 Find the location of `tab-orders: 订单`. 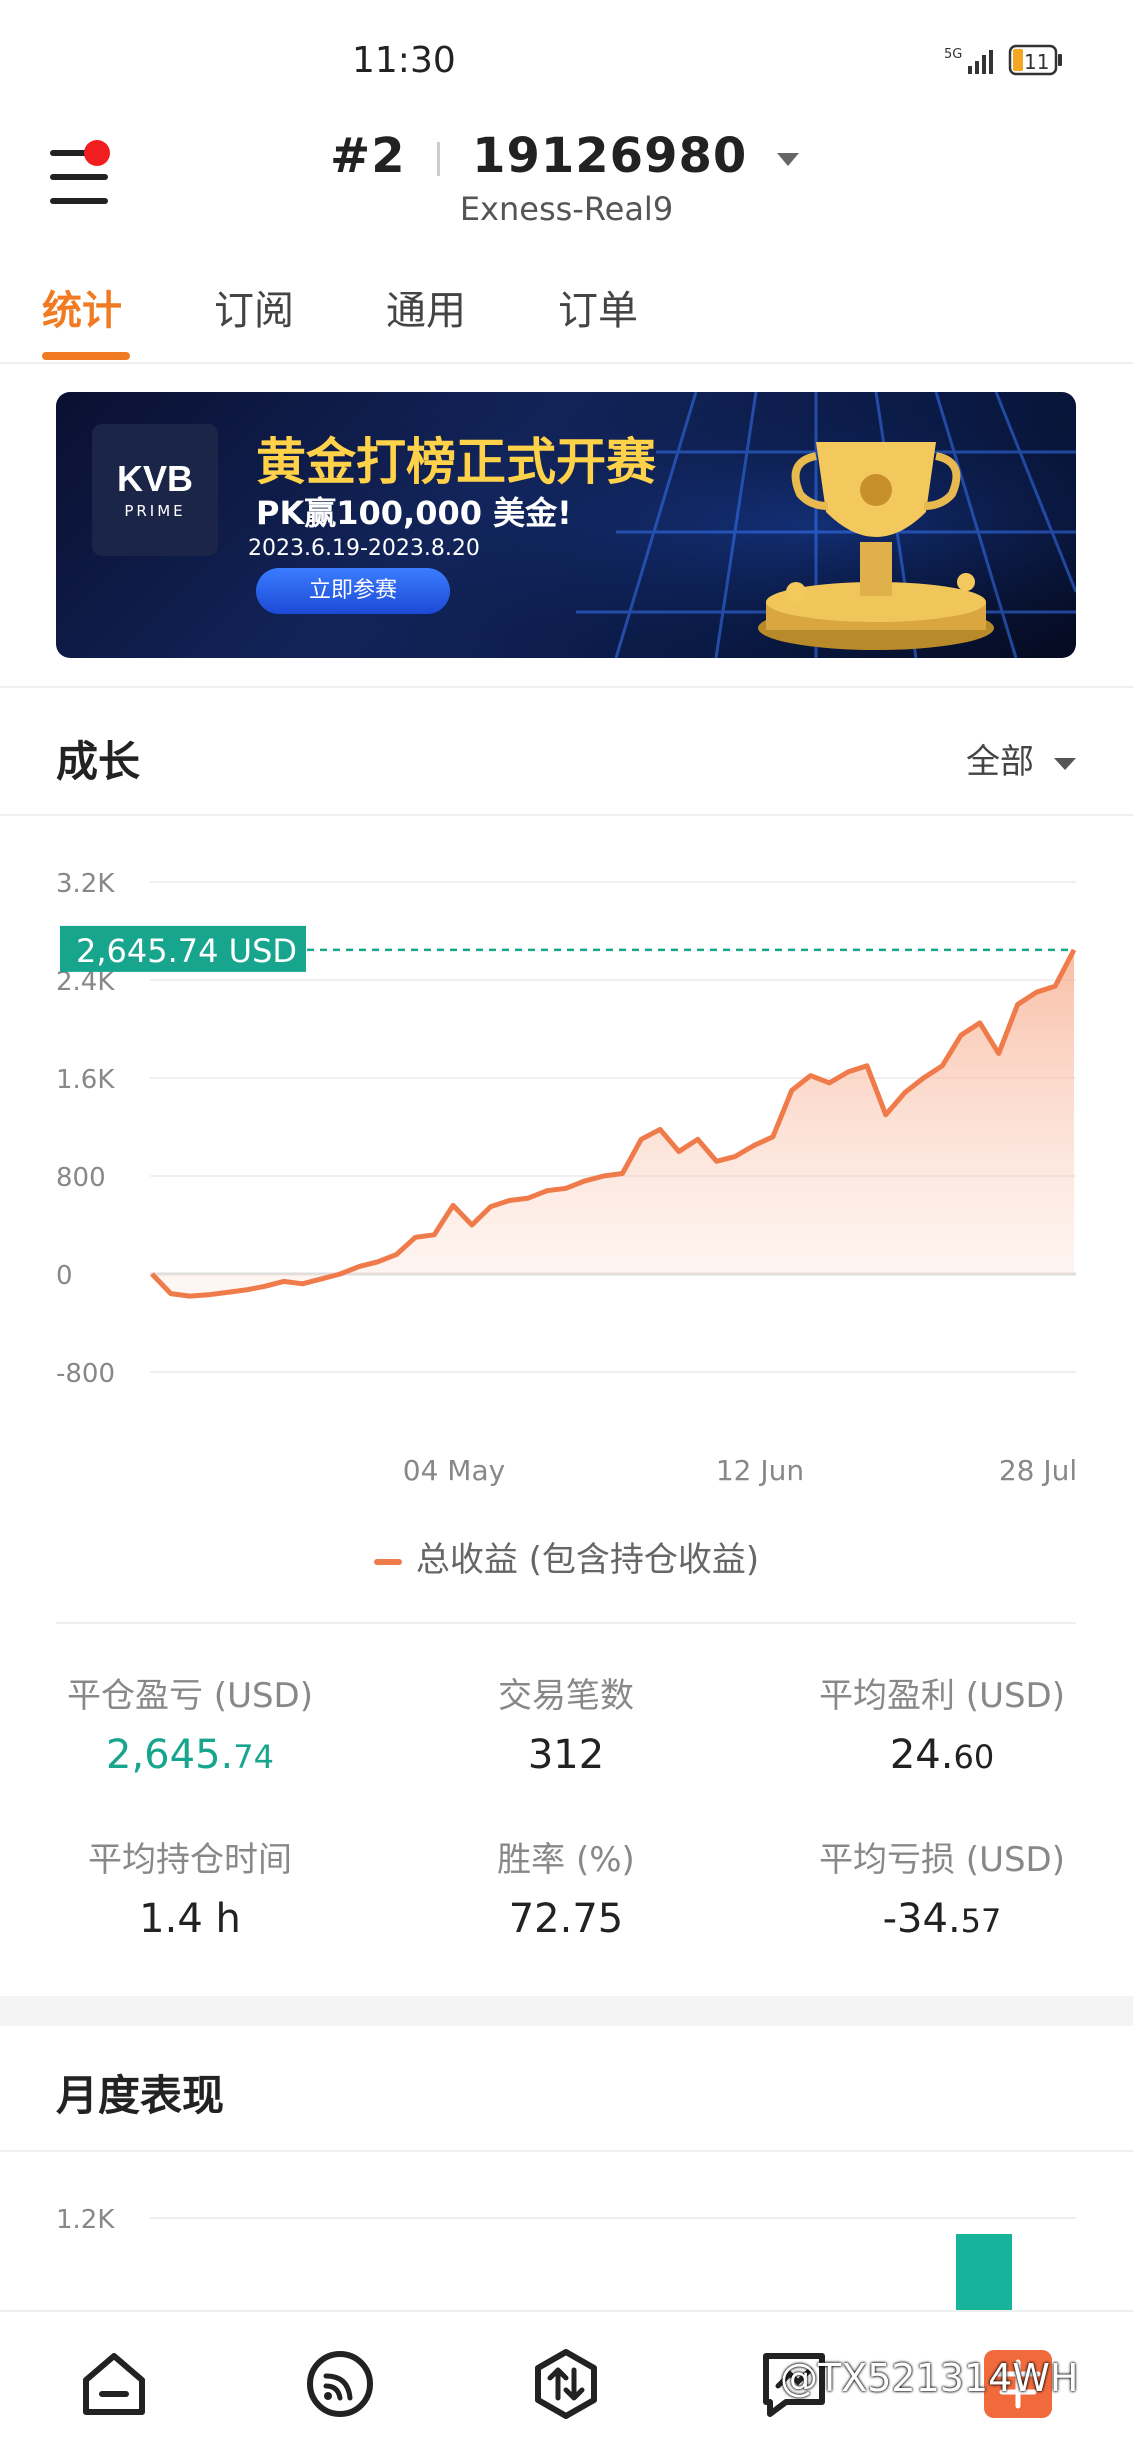

tab-orders: 订单 is located at coordinates (598, 307).